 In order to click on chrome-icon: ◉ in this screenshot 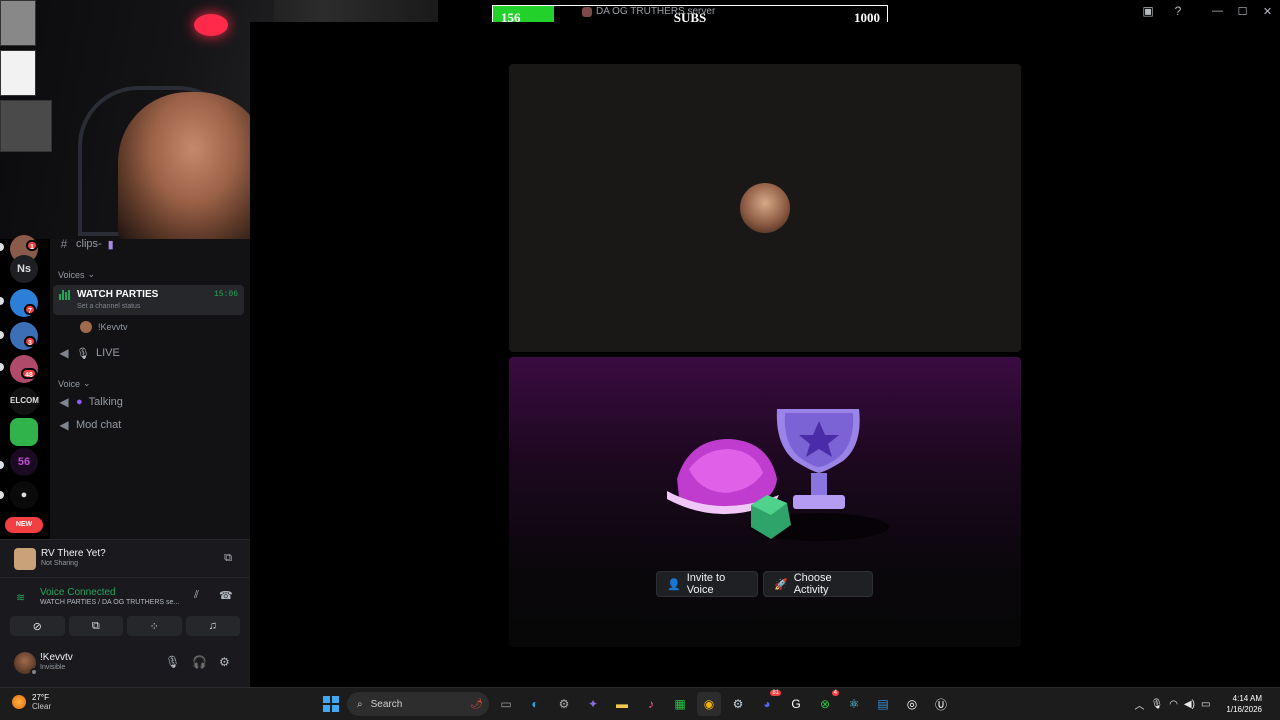, I will do `click(709, 704)`.